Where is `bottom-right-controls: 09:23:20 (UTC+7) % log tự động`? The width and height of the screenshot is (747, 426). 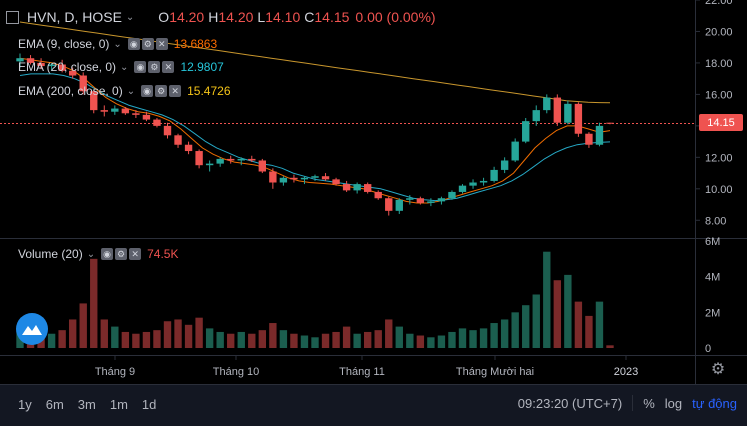 bottom-right-controls: 09:23:20 (UTC+7) % log tự động is located at coordinates (627, 403).